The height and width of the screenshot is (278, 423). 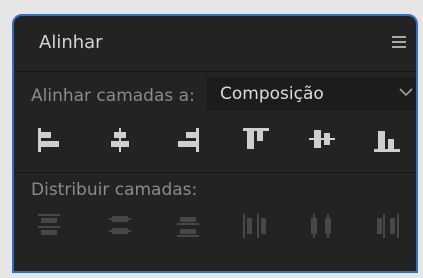 What do you see at coordinates (71, 42) in the screenshot?
I see `panel-title: Alinhar` at bounding box center [71, 42].